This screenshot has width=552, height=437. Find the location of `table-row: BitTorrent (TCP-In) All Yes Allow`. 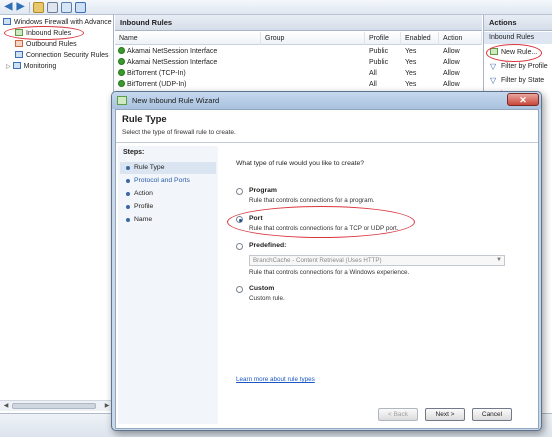

table-row: BitTorrent (TCP-In) All Yes Allow is located at coordinates (298, 73).